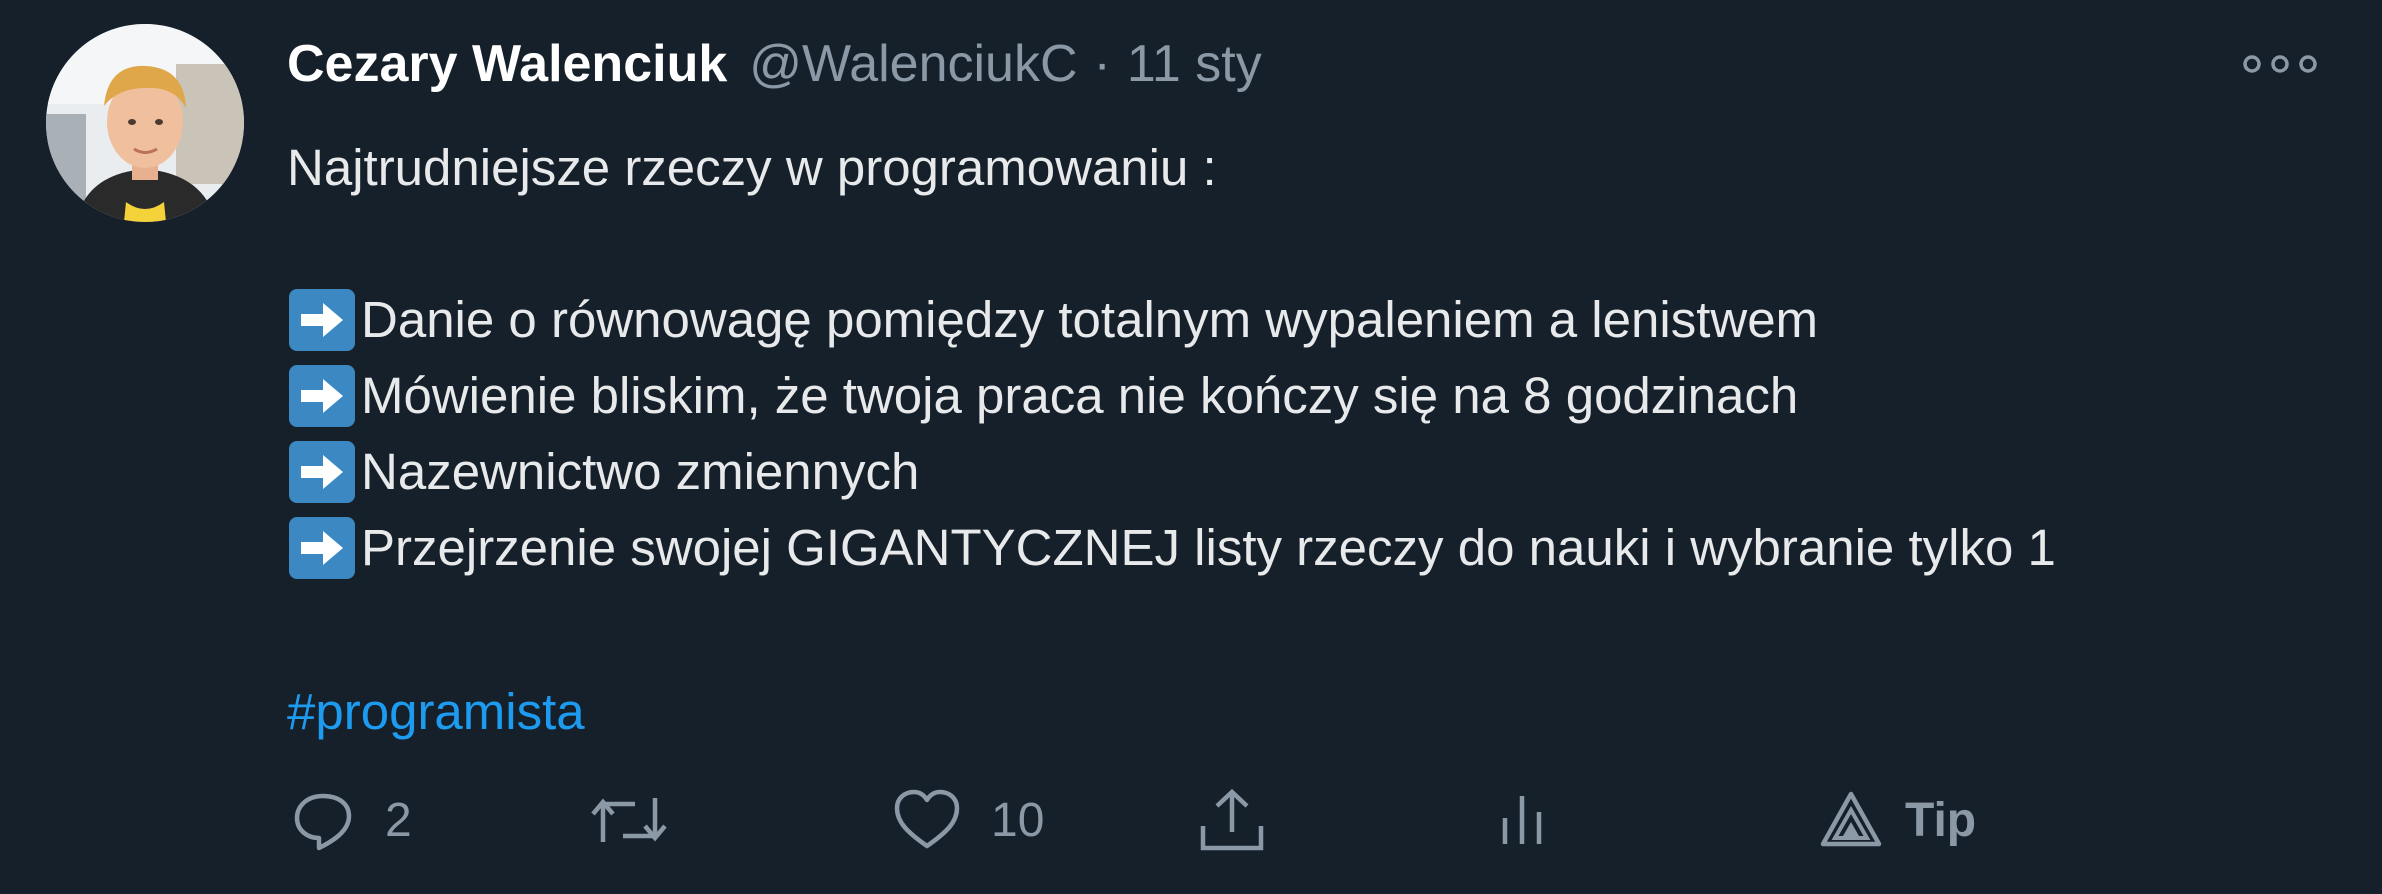 Image resolution: width=2382 pixels, height=894 pixels. I want to click on share-icon, so click(1232, 819).